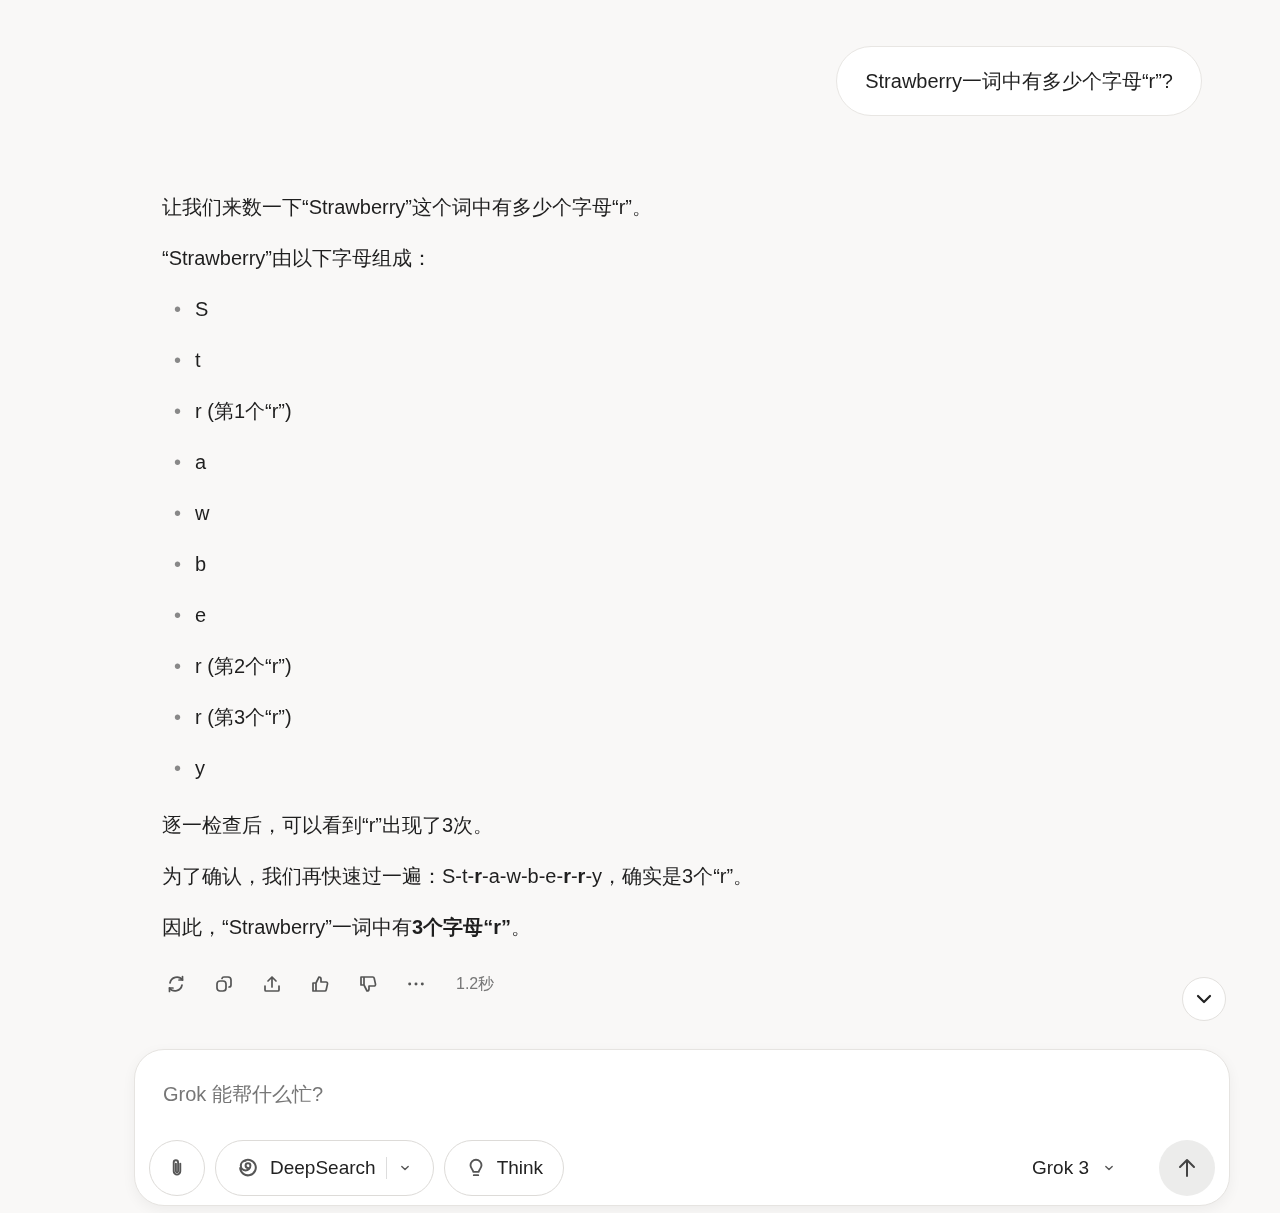 Image resolution: width=1280 pixels, height=1213 pixels. Describe the element at coordinates (416, 984) in the screenshot. I see `more-icon` at that location.